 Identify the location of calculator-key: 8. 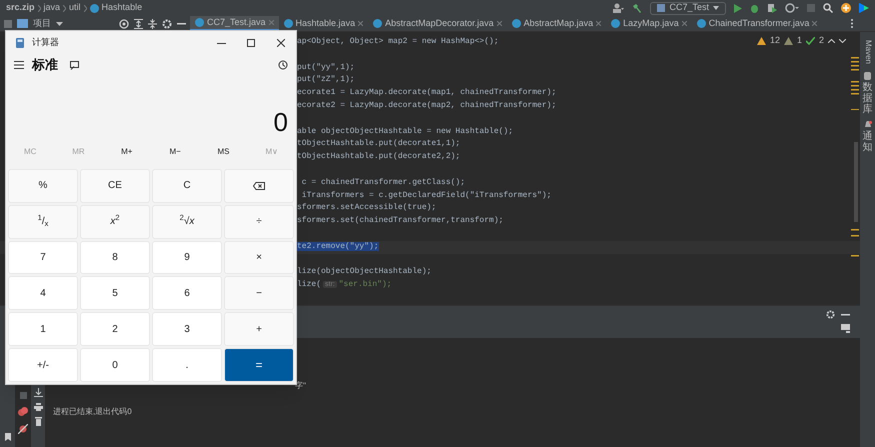
(115, 257).